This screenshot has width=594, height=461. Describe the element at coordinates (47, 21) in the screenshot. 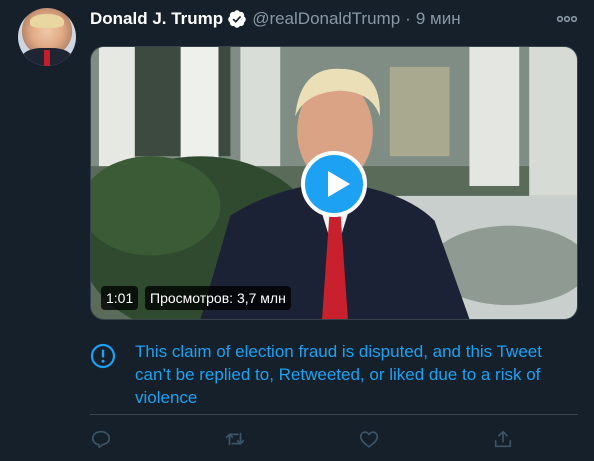

I see `avatar-hair` at that location.